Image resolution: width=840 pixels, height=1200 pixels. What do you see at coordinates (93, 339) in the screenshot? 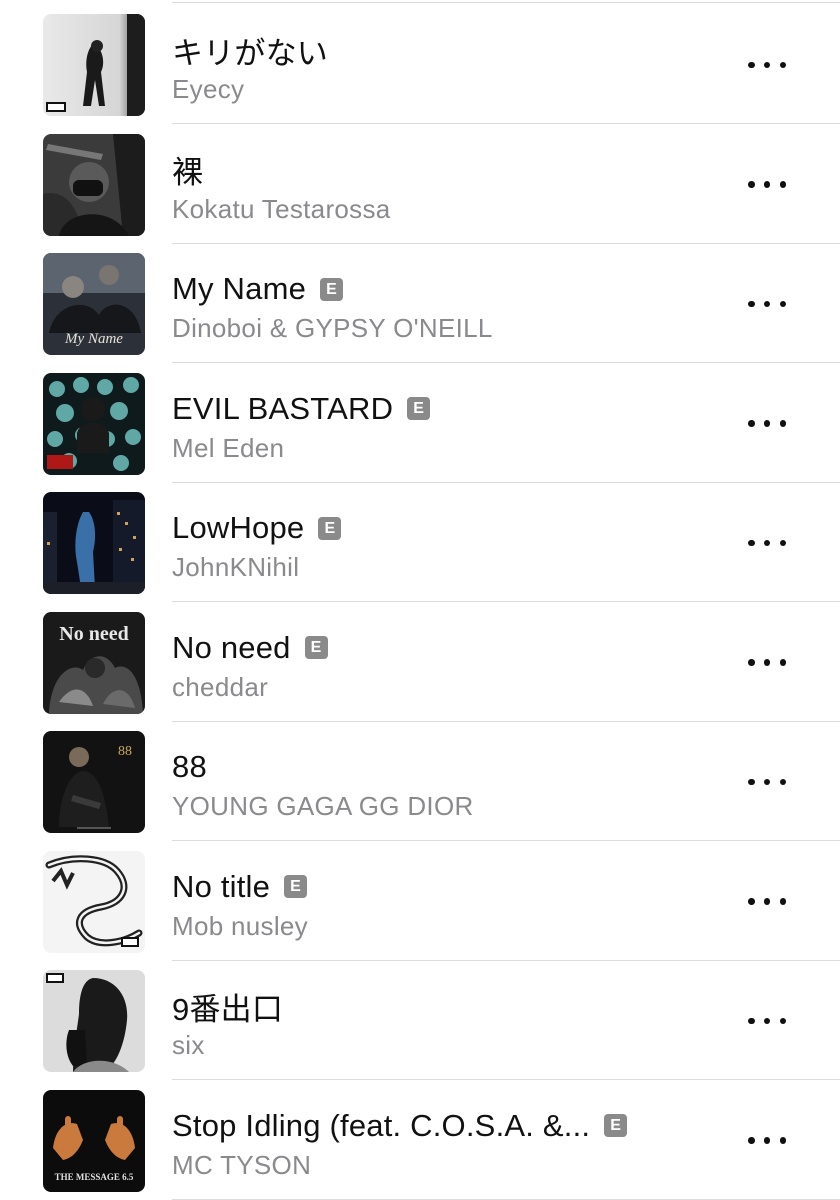
I see `album-art-text: My Name` at bounding box center [93, 339].